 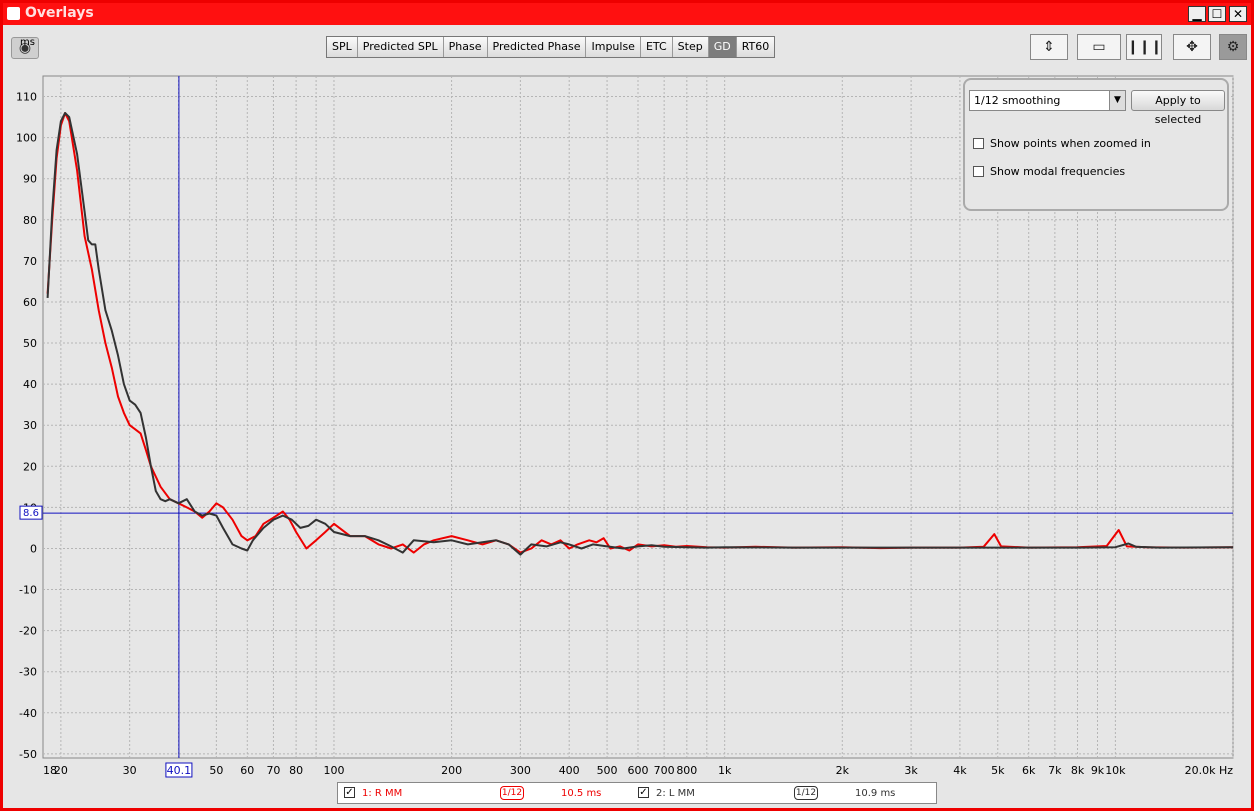 I want to click on show-points-label: Show points when zoomed in, so click(x=1070, y=143).